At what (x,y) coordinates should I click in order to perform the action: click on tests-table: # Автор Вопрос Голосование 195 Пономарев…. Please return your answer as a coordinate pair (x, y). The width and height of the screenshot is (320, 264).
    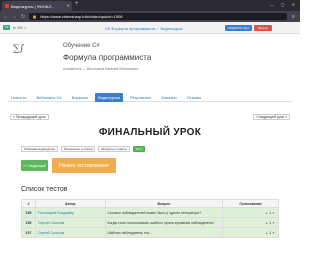
    Looking at the image, I should click on (150, 218).